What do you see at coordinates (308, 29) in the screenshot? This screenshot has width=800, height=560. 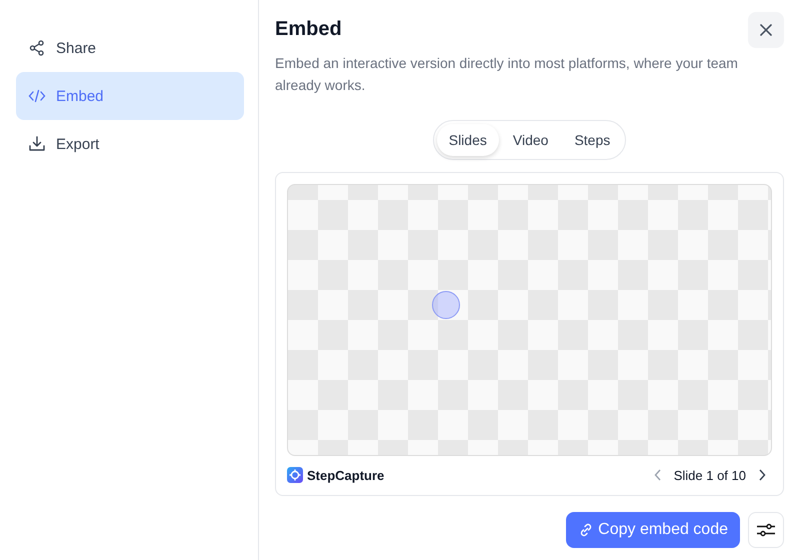 I see `panel-title: Embed` at bounding box center [308, 29].